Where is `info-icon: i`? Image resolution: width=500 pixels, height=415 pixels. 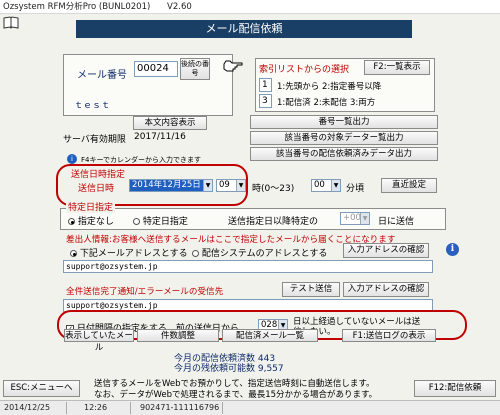
info-icon: i is located at coordinates (452, 249).